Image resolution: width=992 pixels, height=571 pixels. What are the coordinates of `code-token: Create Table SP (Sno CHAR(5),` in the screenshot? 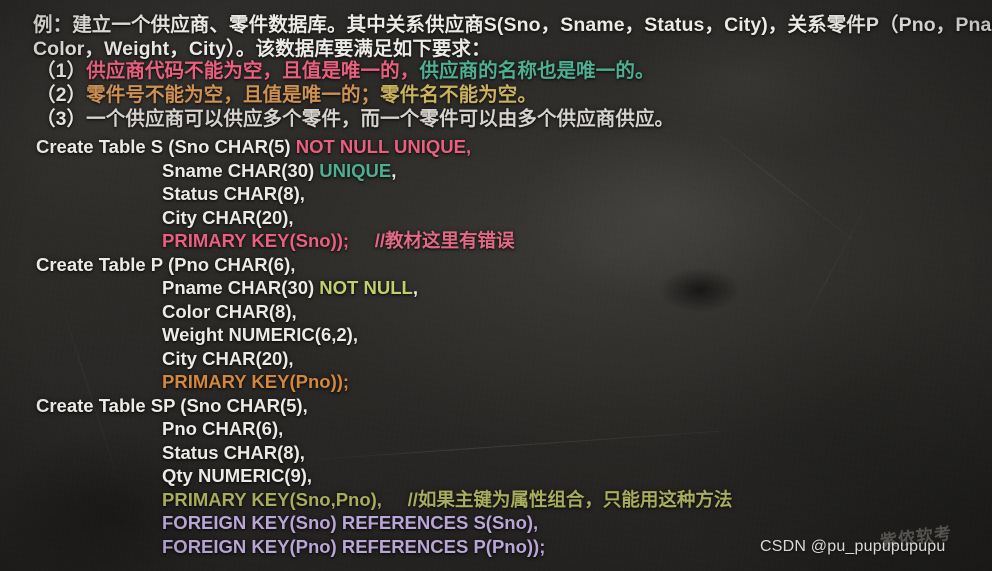 It's located at (172, 405).